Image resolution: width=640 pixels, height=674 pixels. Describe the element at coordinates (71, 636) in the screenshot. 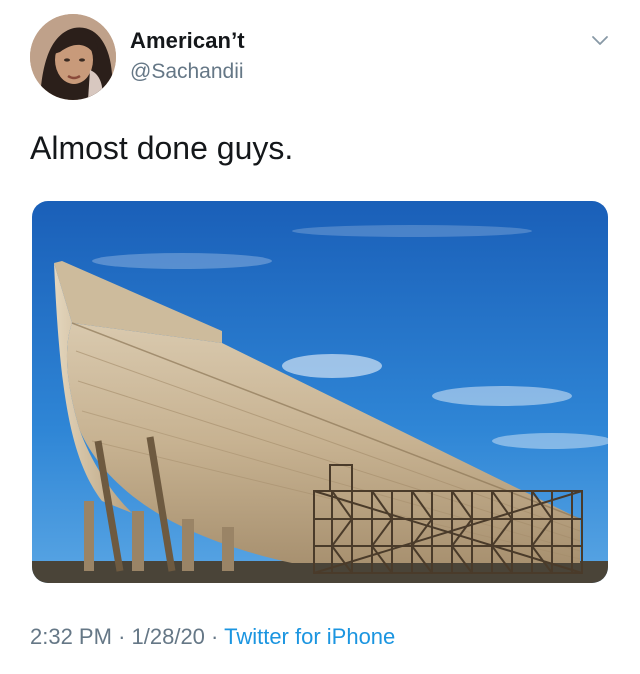

I see `tweet-time: 2:32 PM` at that location.